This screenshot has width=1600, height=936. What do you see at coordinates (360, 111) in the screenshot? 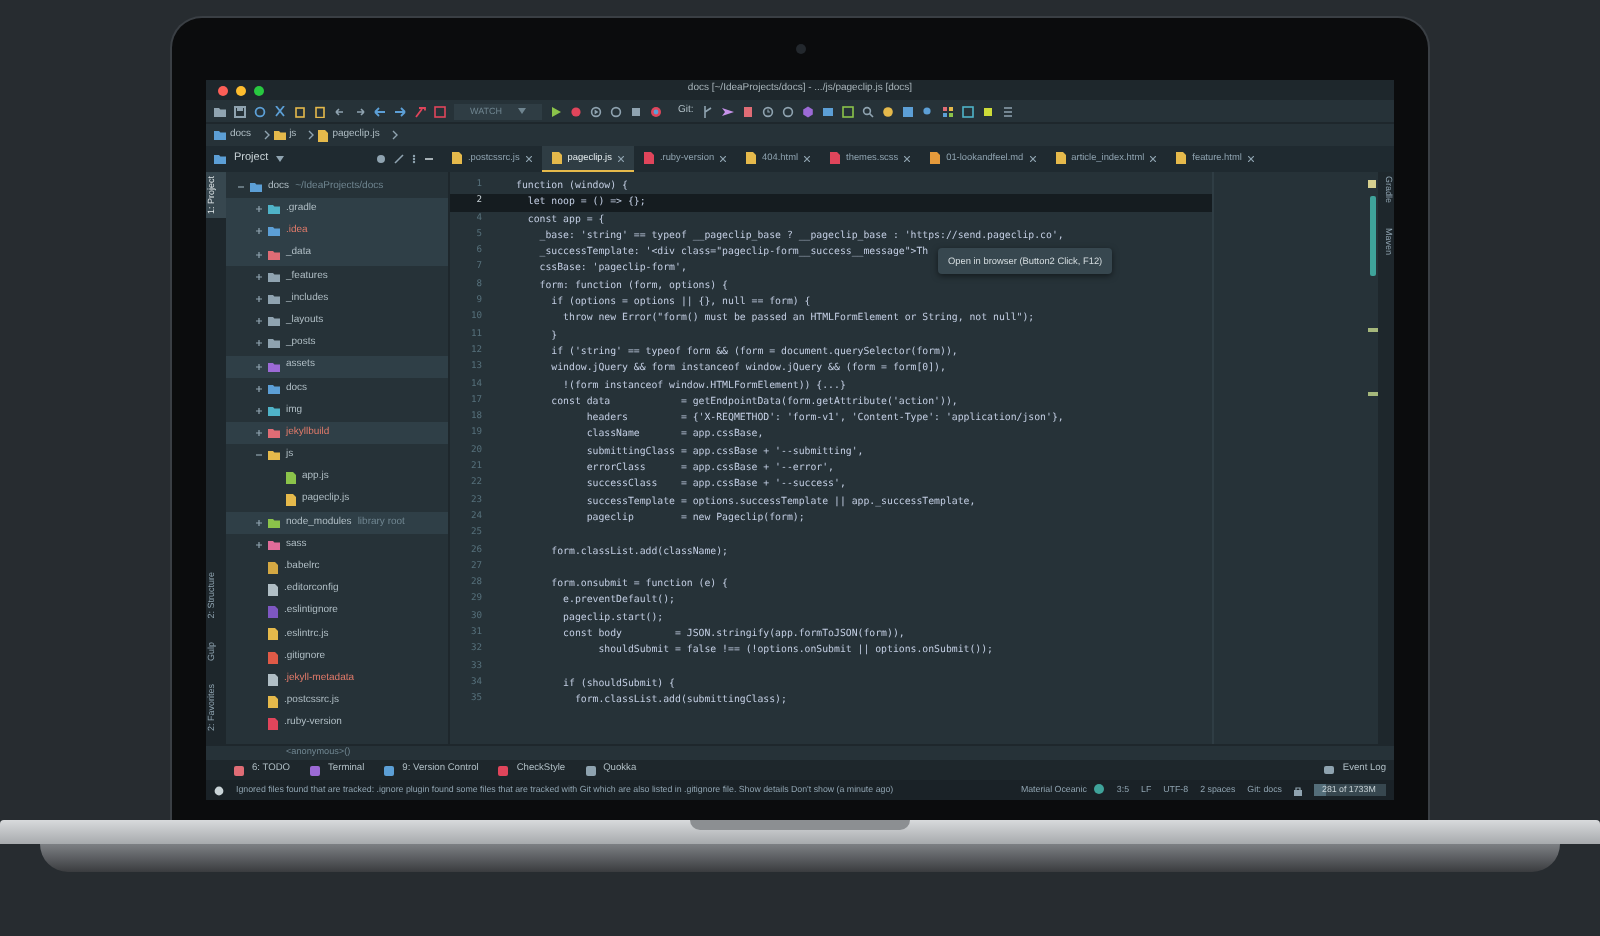
I see `redo-icon` at bounding box center [360, 111].